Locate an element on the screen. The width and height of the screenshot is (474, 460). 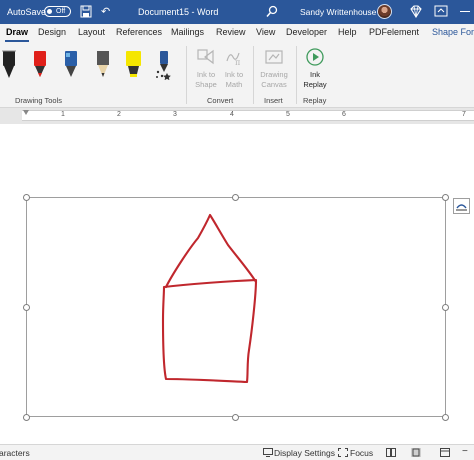
pencil-icon is located at coordinates (104, 63).